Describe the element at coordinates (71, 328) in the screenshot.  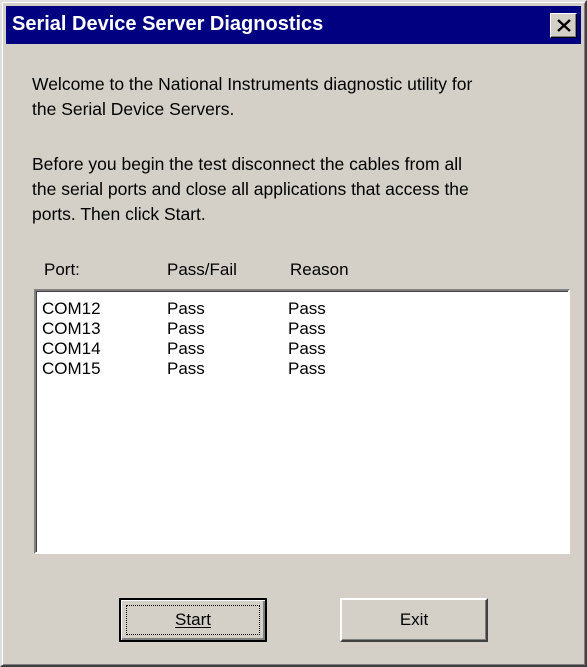
I see `port-cell: COM13` at that location.